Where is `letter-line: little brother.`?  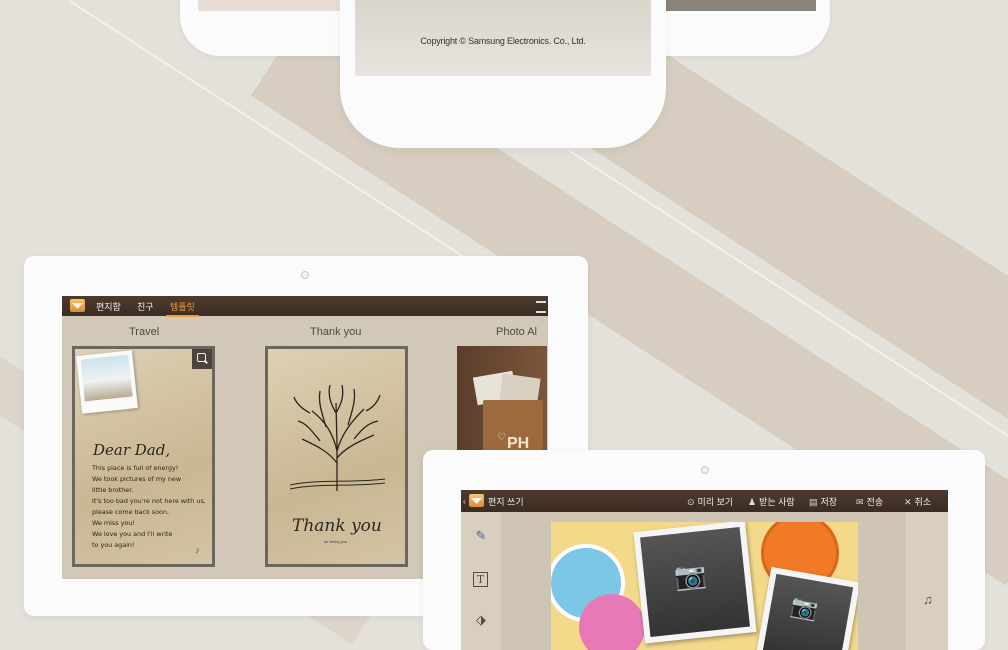
letter-line: little brother. is located at coordinates (113, 490).